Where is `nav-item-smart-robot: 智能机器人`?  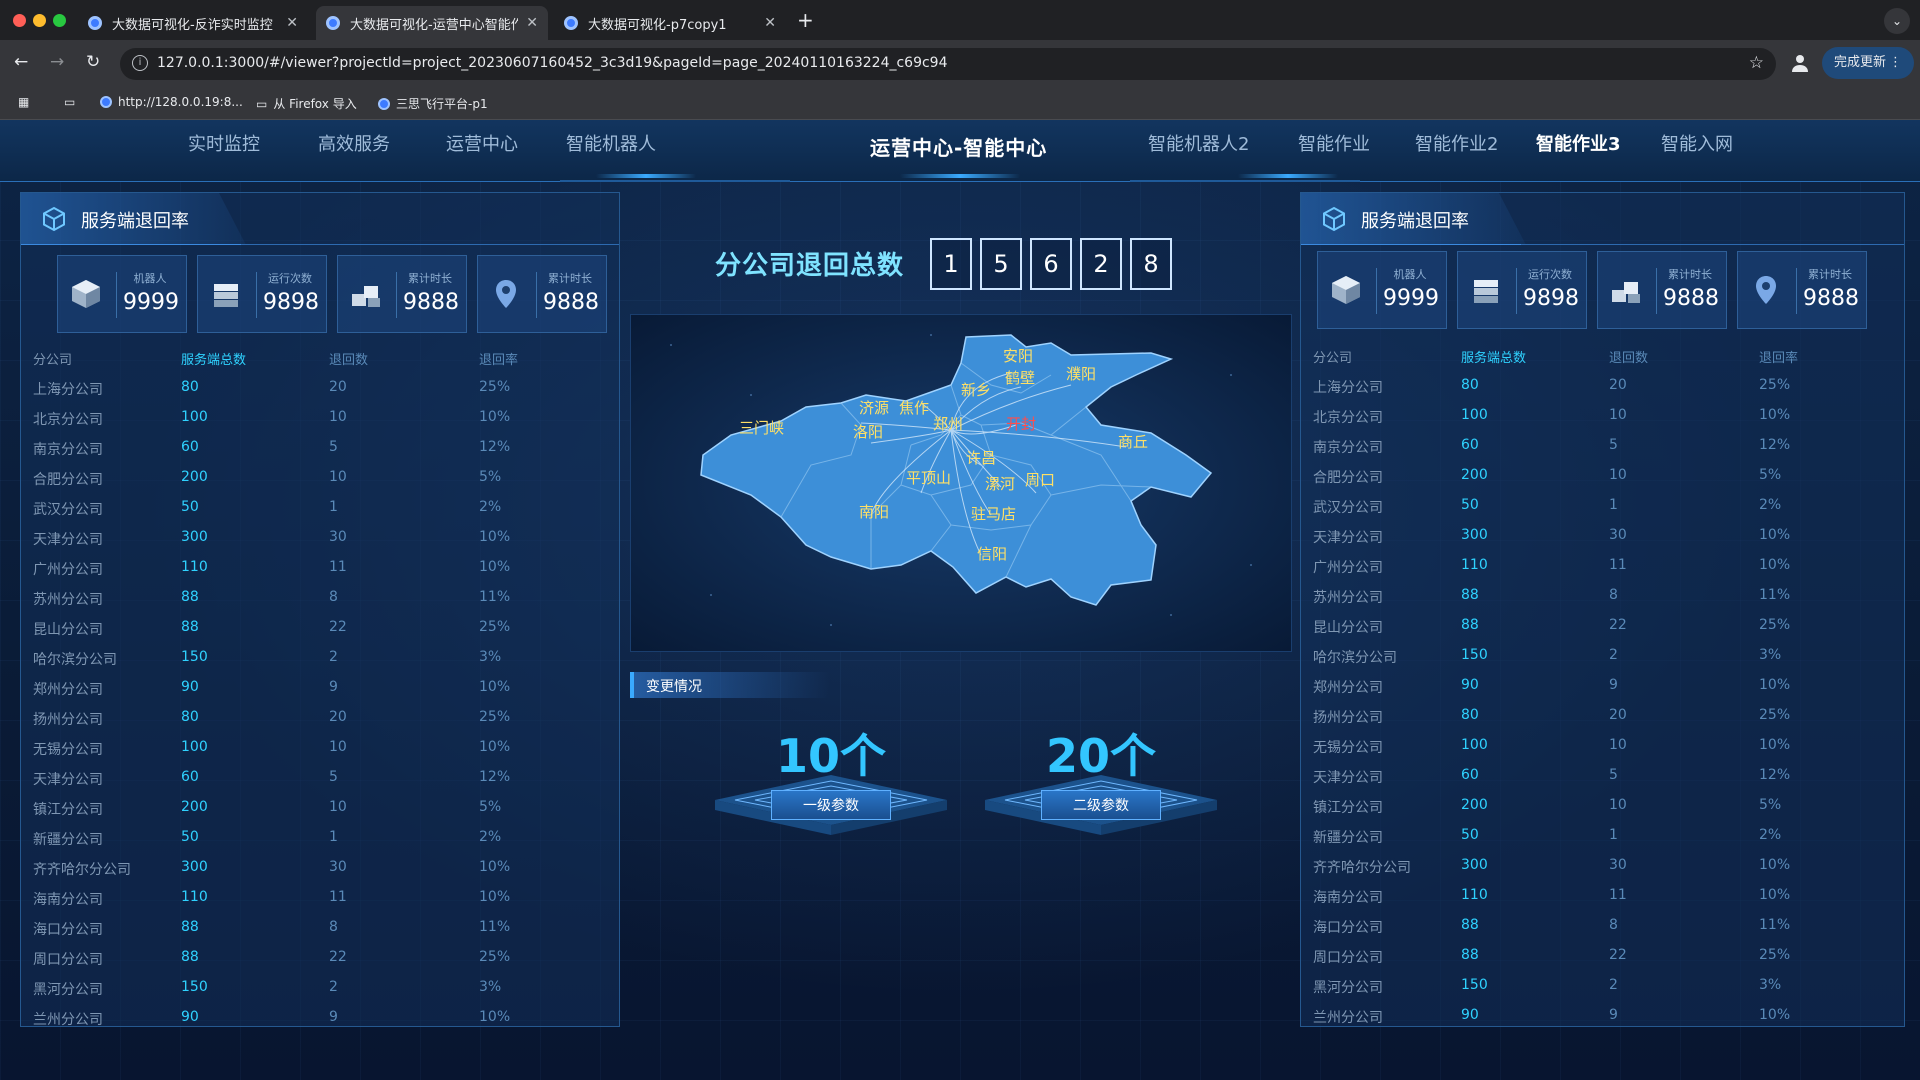 nav-item-smart-robot: 智能机器人 is located at coordinates (611, 143).